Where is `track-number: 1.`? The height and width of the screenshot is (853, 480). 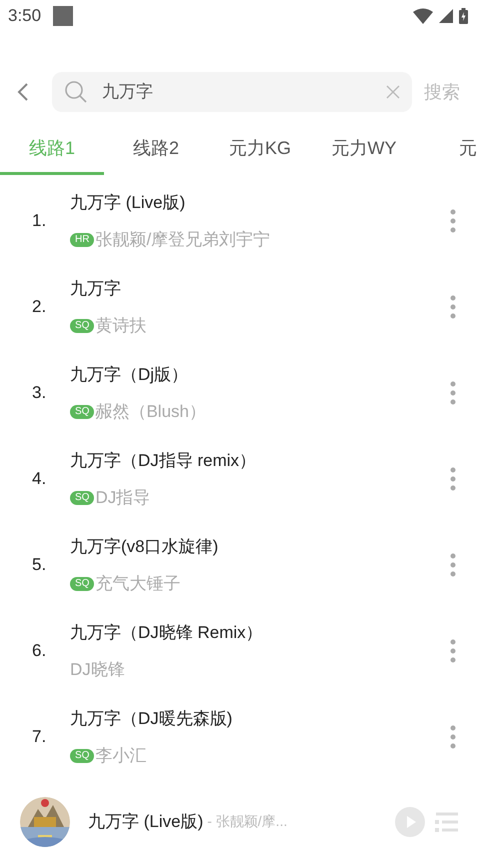
track-number: 1. is located at coordinates (40, 221).